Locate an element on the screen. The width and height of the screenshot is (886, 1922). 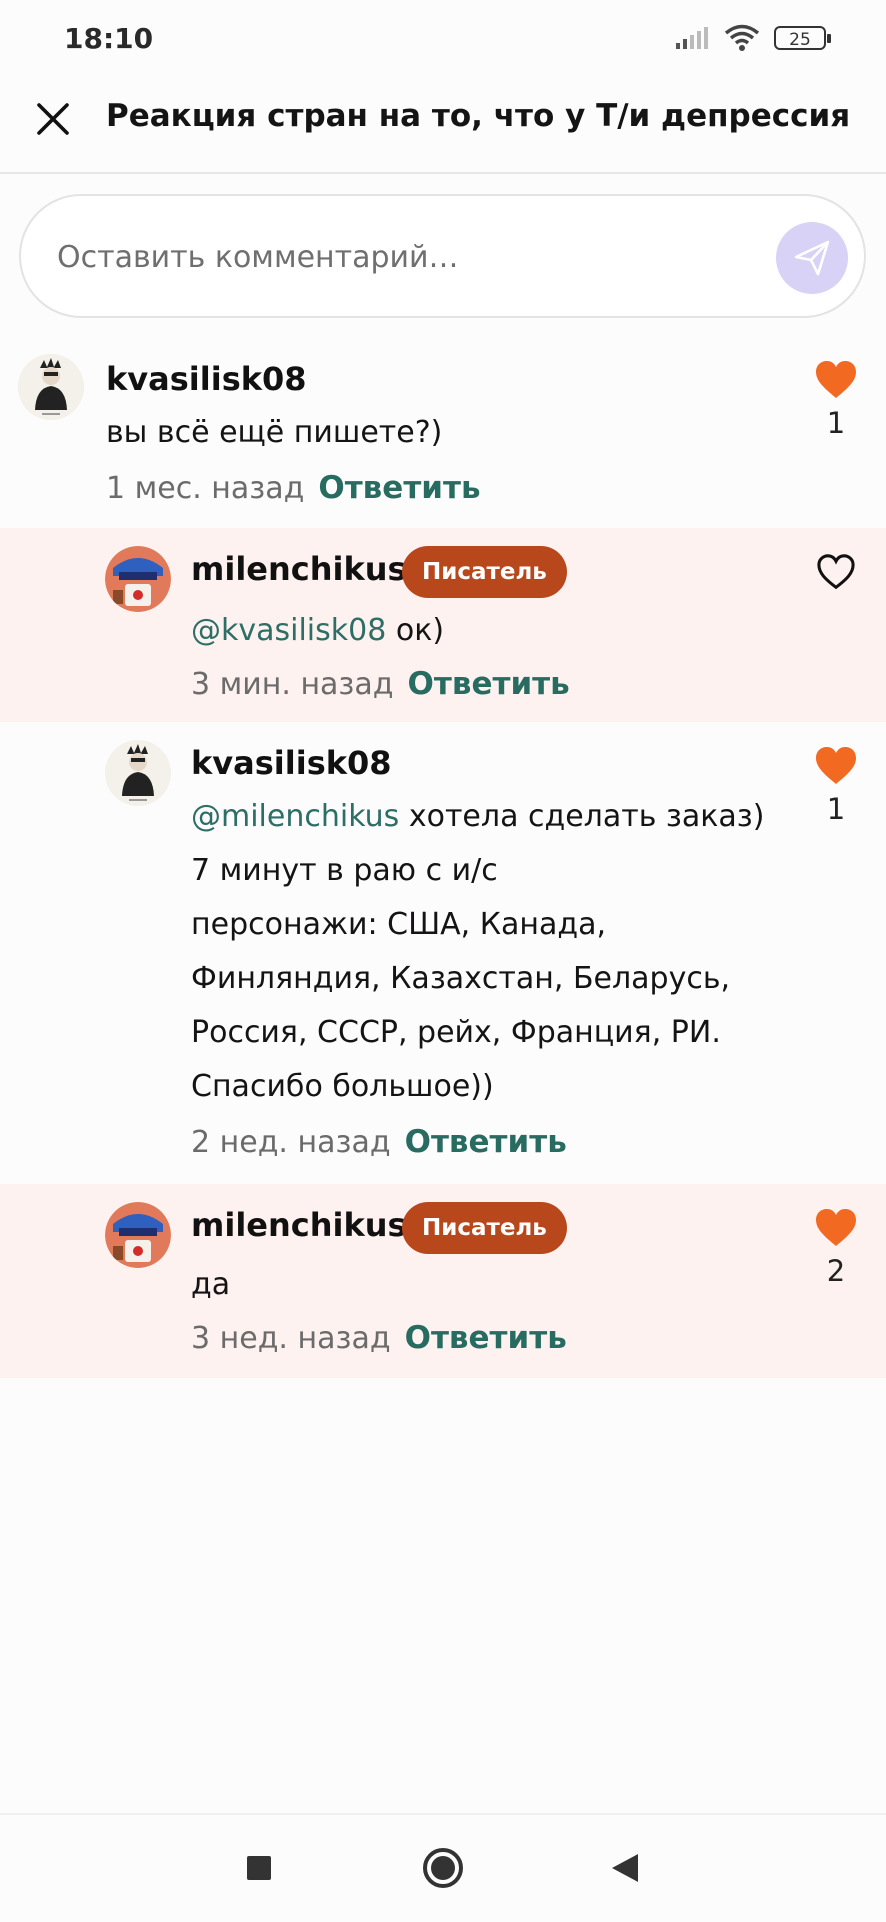
comment-line: Россия, СССР, рейх, Франция, РИ. is located at coordinates (456, 1032).